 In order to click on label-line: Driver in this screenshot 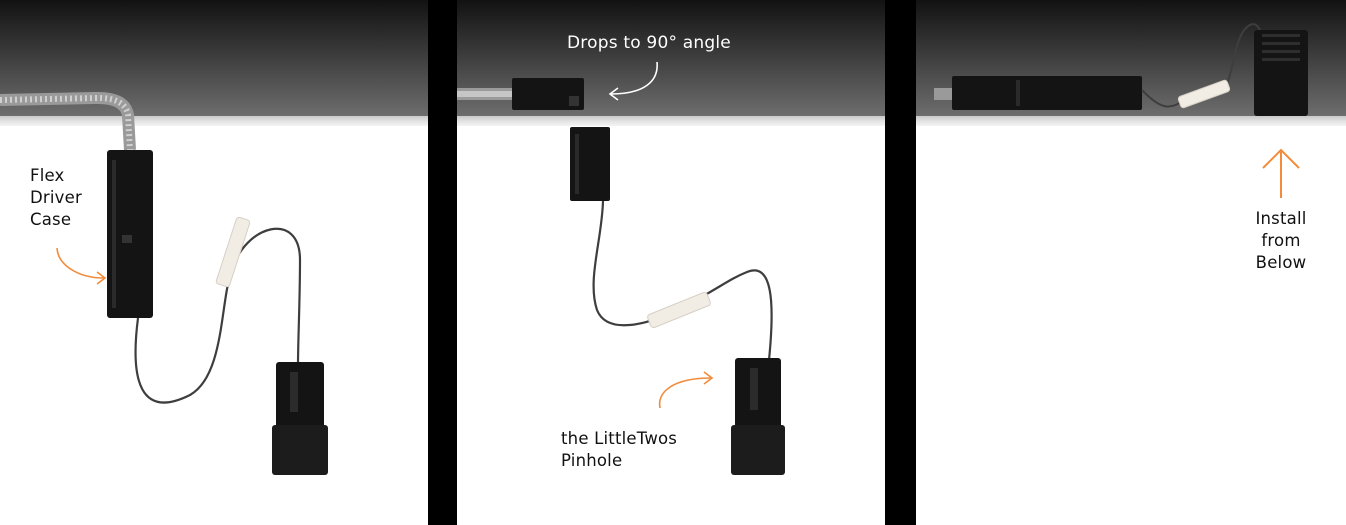, I will do `click(56, 197)`.